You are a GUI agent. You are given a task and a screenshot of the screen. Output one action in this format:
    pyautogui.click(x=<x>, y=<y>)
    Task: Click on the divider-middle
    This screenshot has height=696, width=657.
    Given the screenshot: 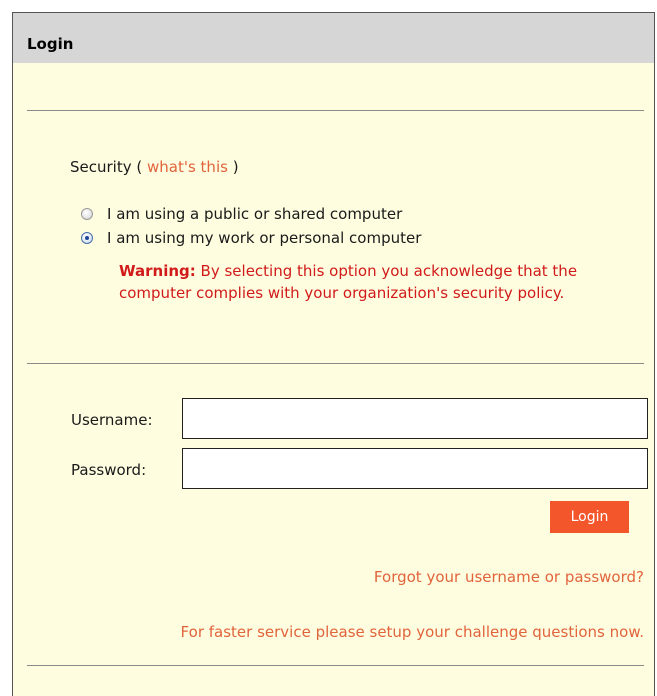 What is the action you would take?
    pyautogui.click(x=335, y=363)
    